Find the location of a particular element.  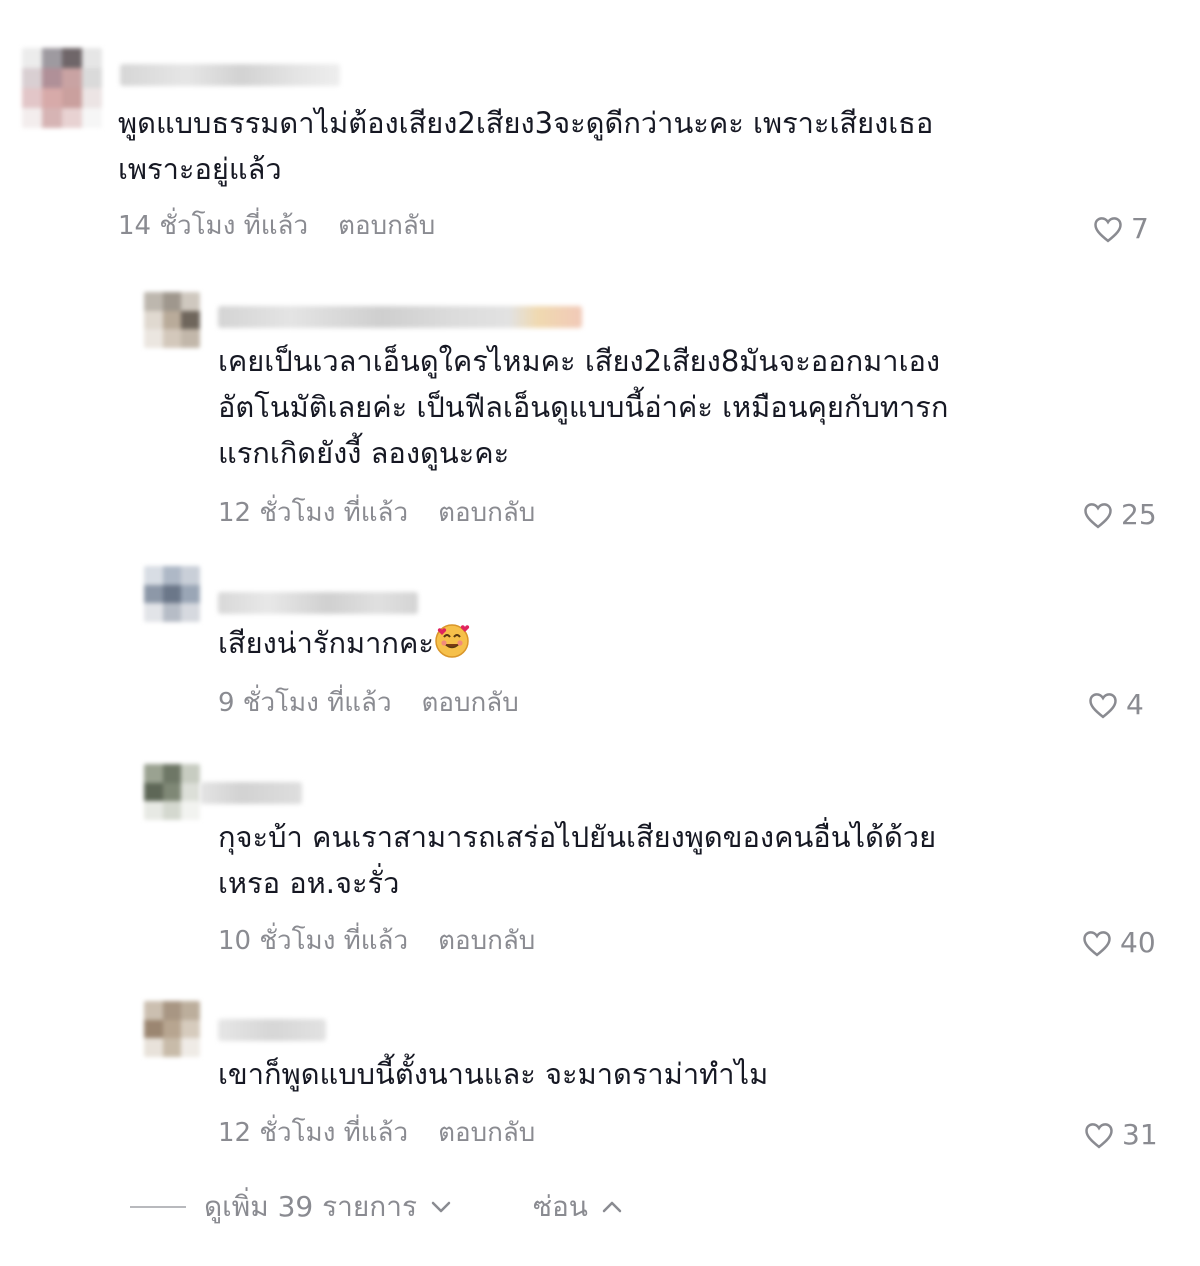

view-more-label: ดูเพิ่ม 39 รายการ is located at coordinates (310, 1206).